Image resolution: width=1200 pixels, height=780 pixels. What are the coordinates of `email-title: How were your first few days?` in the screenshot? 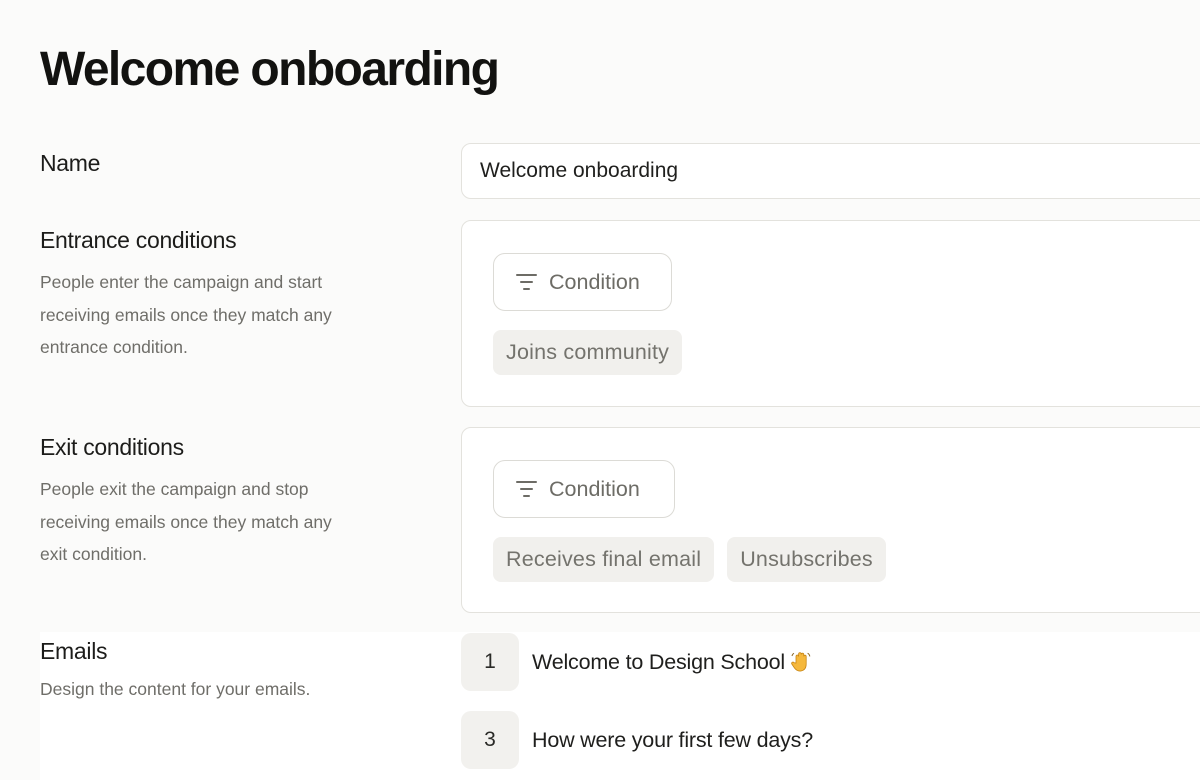 It's located at (672, 740).